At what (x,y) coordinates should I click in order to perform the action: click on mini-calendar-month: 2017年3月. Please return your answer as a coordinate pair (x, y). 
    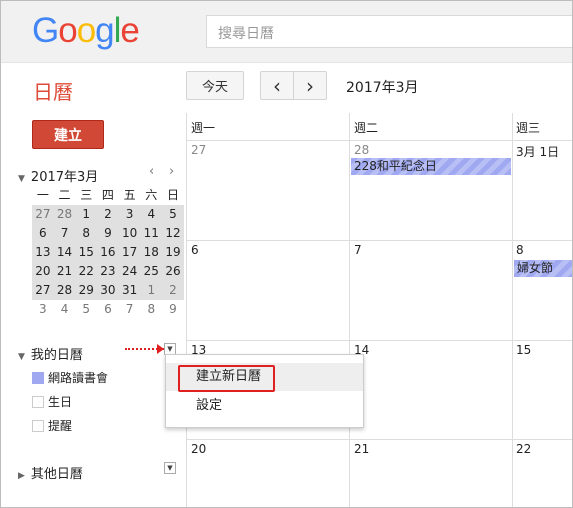
    Looking at the image, I should click on (64, 177).